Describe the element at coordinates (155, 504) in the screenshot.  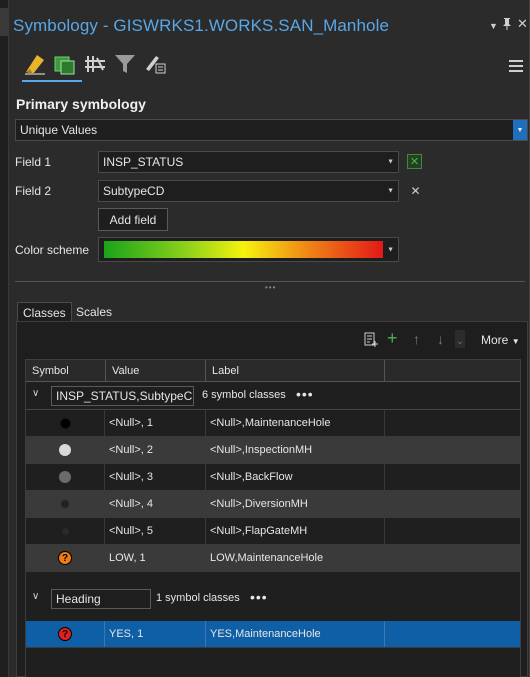
I see `row-value: <Null>, 4` at that location.